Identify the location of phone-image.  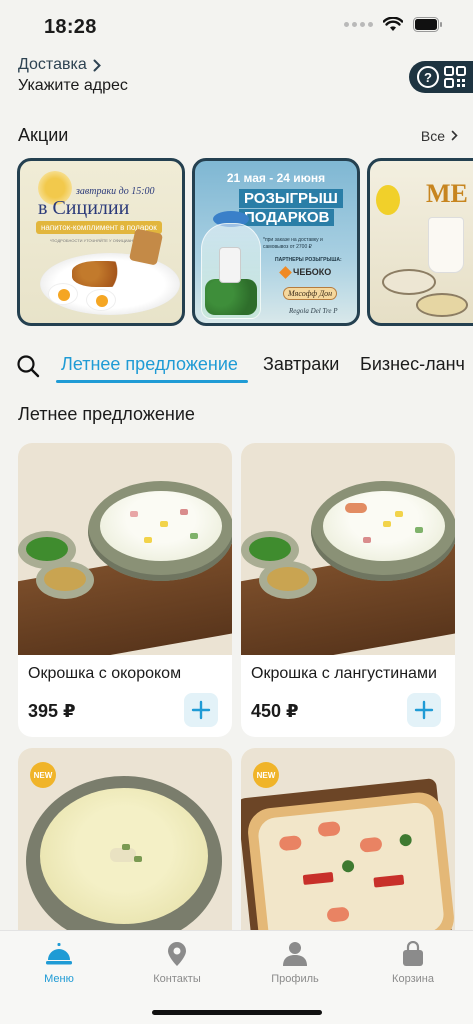
(230, 265).